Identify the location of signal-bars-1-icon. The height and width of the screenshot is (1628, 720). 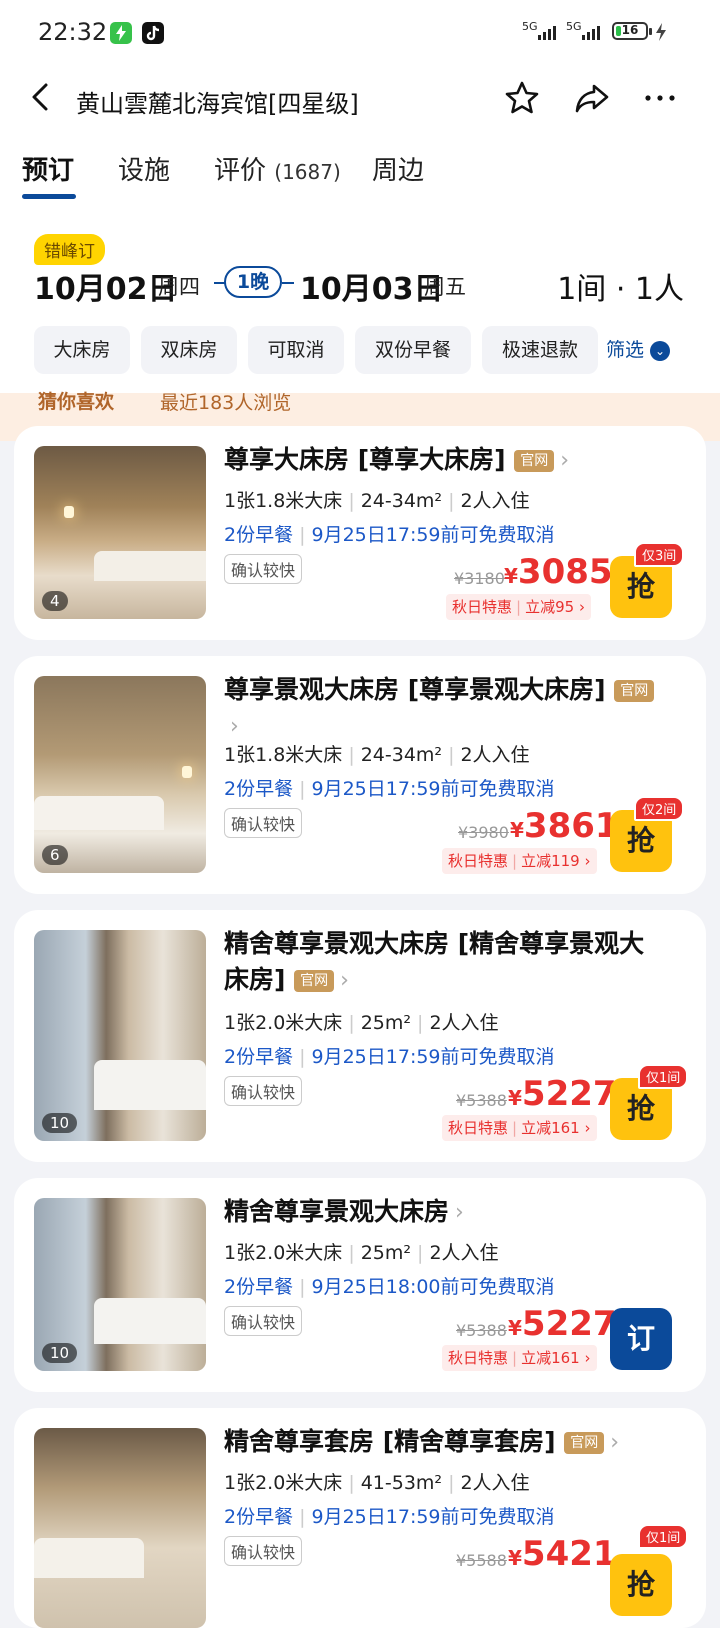
(547, 33).